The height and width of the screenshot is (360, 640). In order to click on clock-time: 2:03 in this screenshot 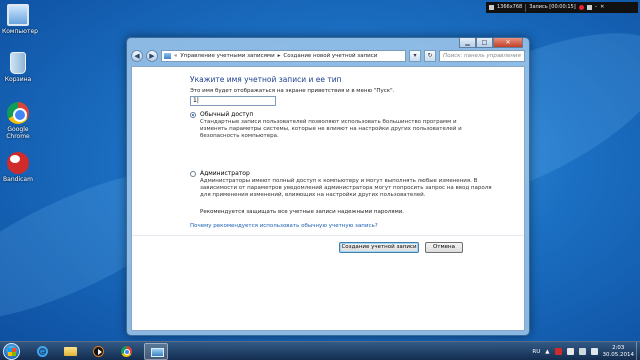, I will do `click(618, 347)`.